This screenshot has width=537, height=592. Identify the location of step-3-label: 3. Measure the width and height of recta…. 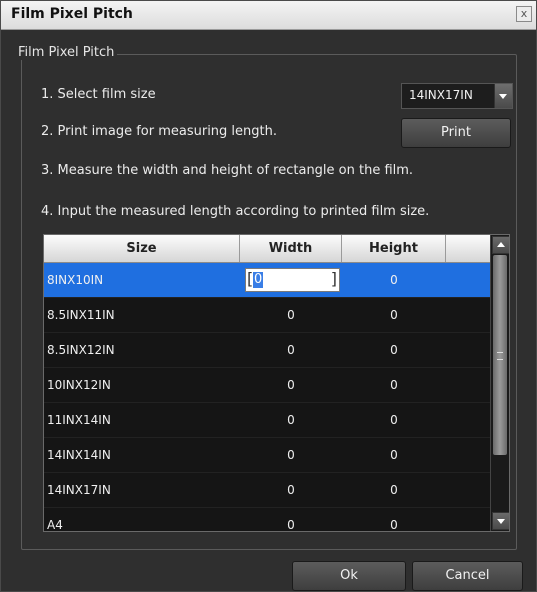
(227, 170).